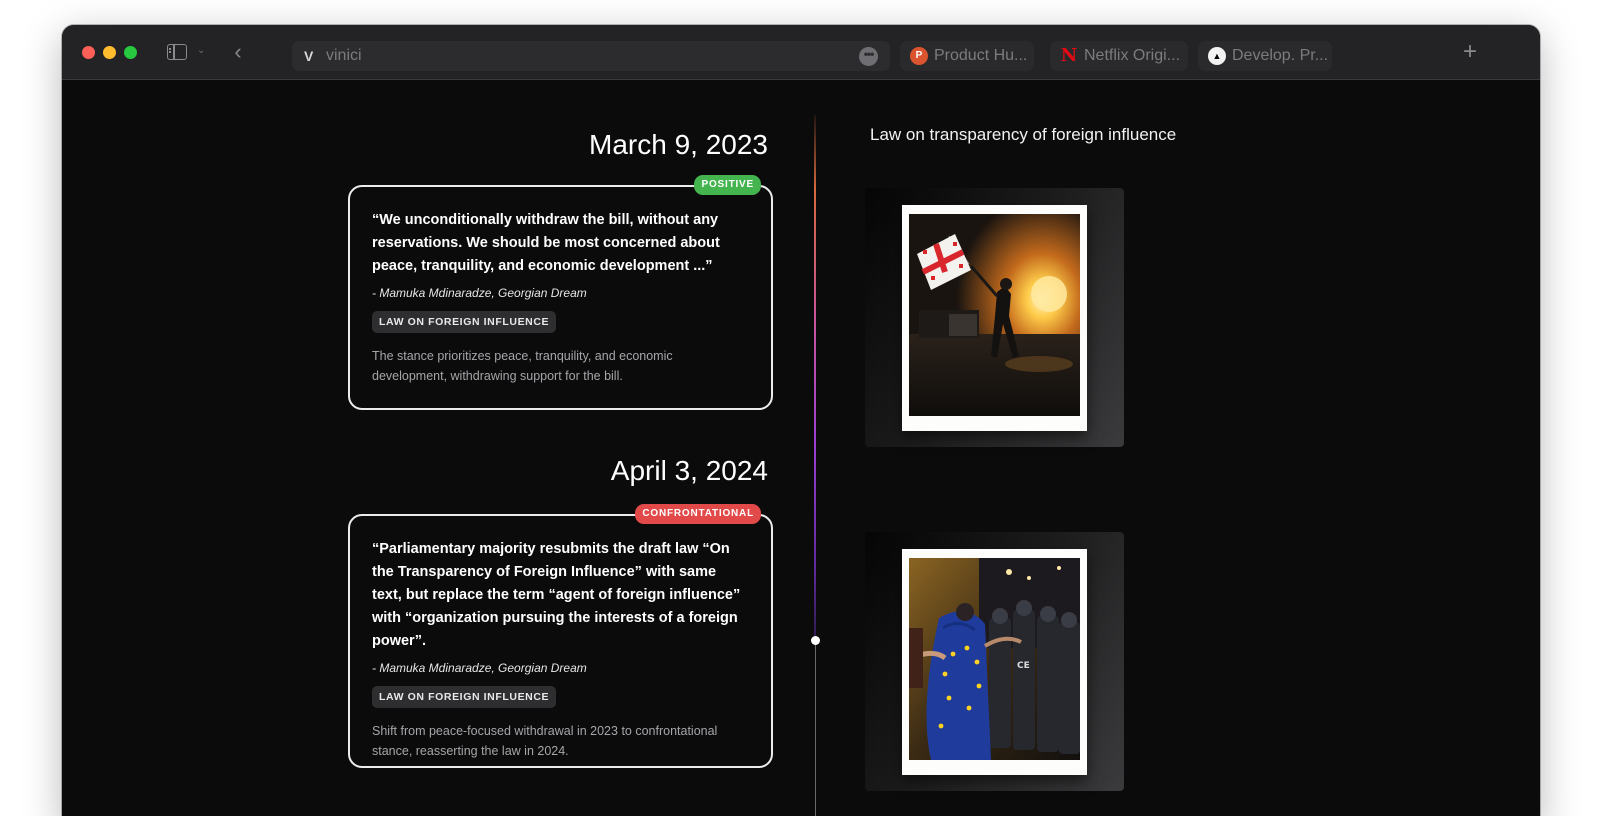 The height and width of the screenshot is (816, 1600). I want to click on photo-panel, so click(994, 317).